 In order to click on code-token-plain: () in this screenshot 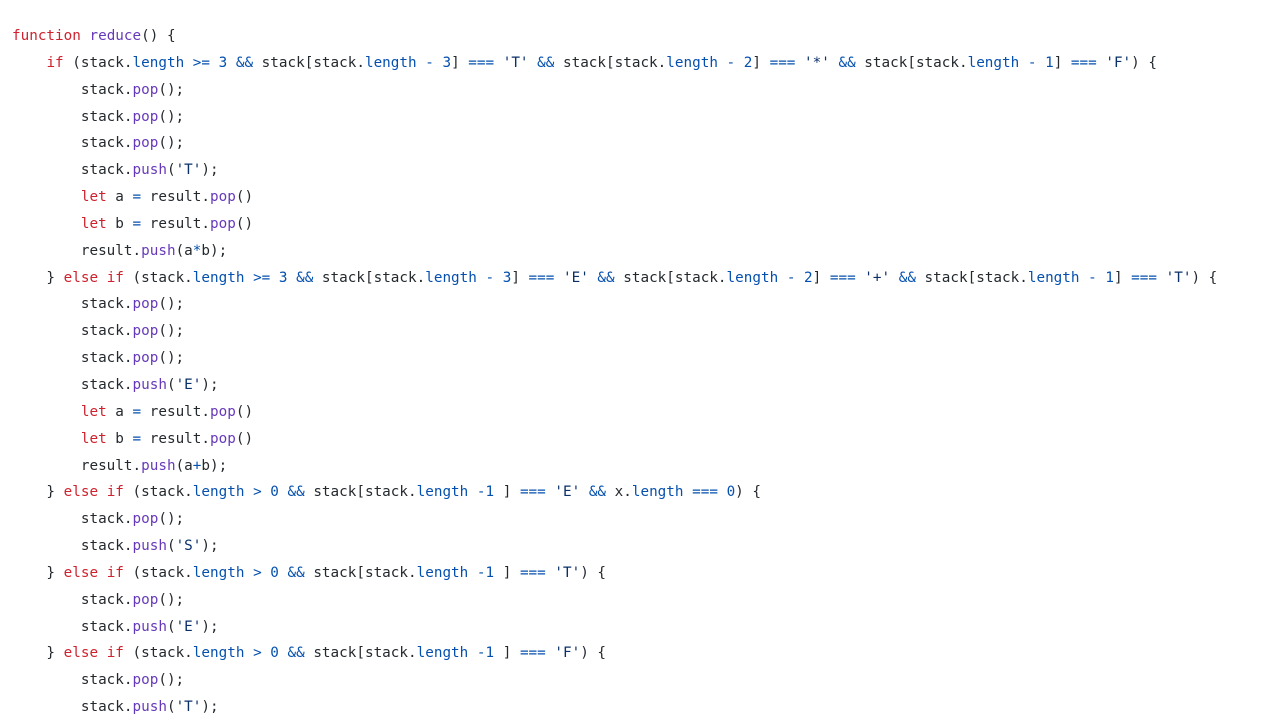, I will do `click(244, 411)`.